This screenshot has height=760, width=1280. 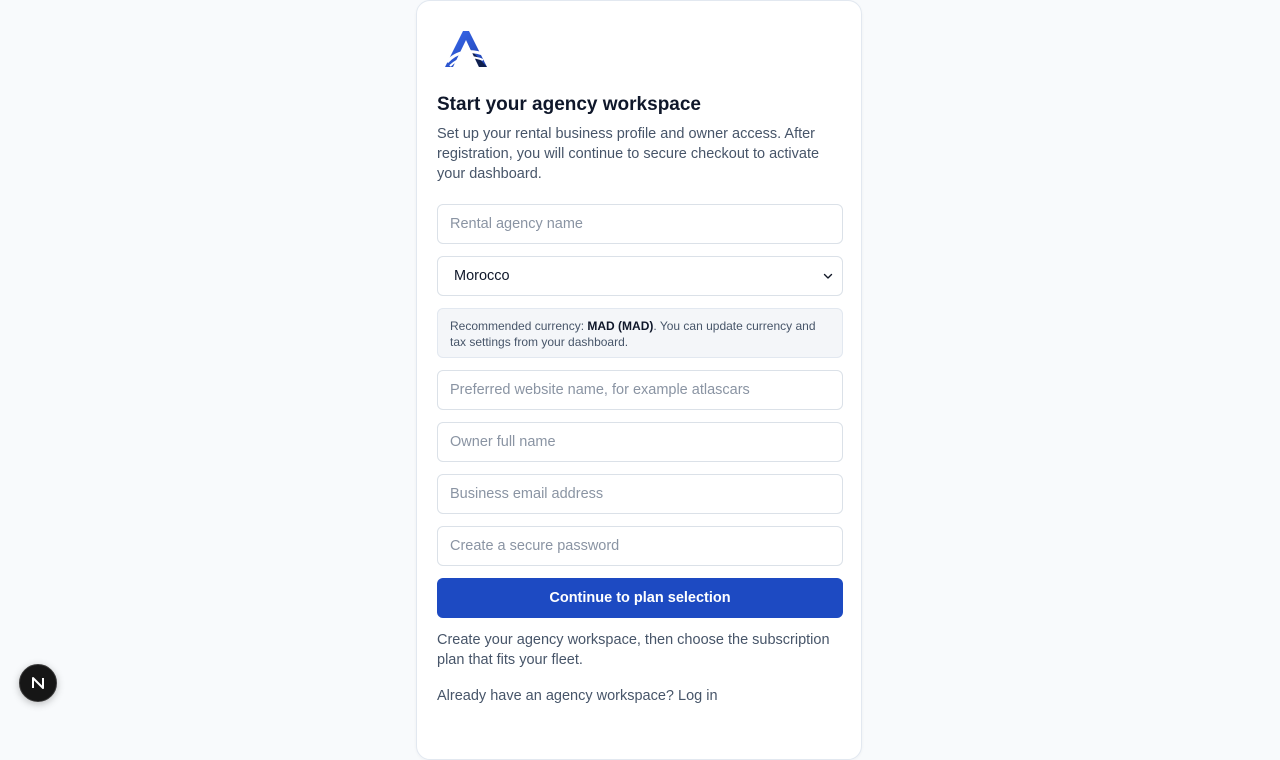 What do you see at coordinates (640, 224) in the screenshot?
I see `agency-name-input` at bounding box center [640, 224].